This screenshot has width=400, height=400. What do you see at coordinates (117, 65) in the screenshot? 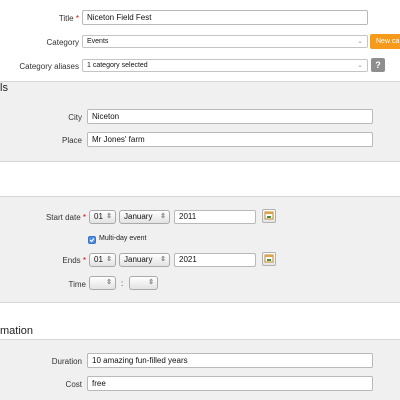
I see `category-aliases-value: 1 category selected` at bounding box center [117, 65].